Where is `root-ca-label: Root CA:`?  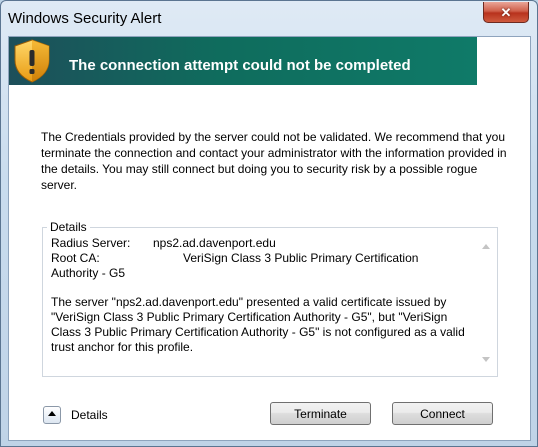
root-ca-label: Root CA: is located at coordinates (75, 258).